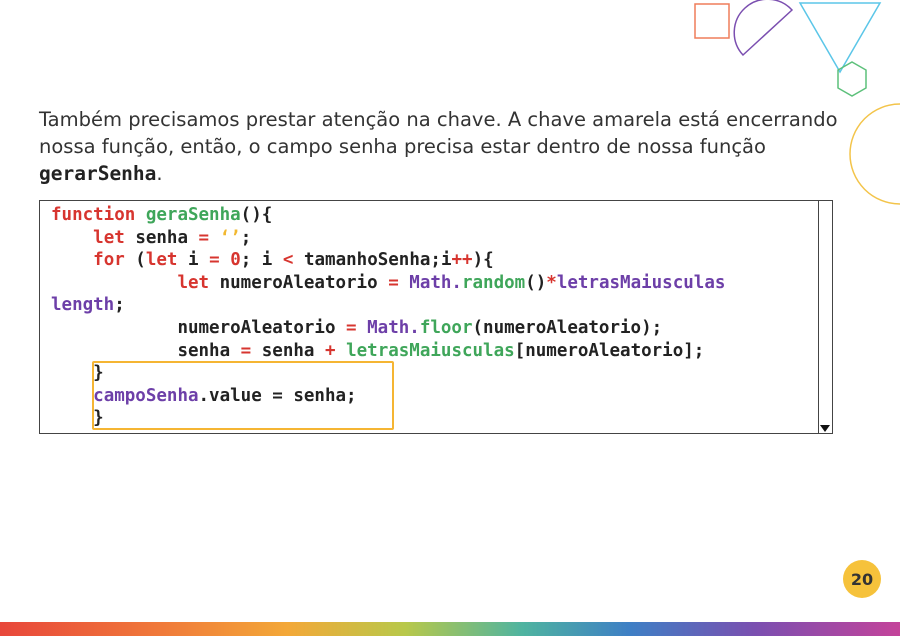 This screenshot has width=900, height=636. I want to click on function-name-inline-code: gerarSenha, so click(98, 173).